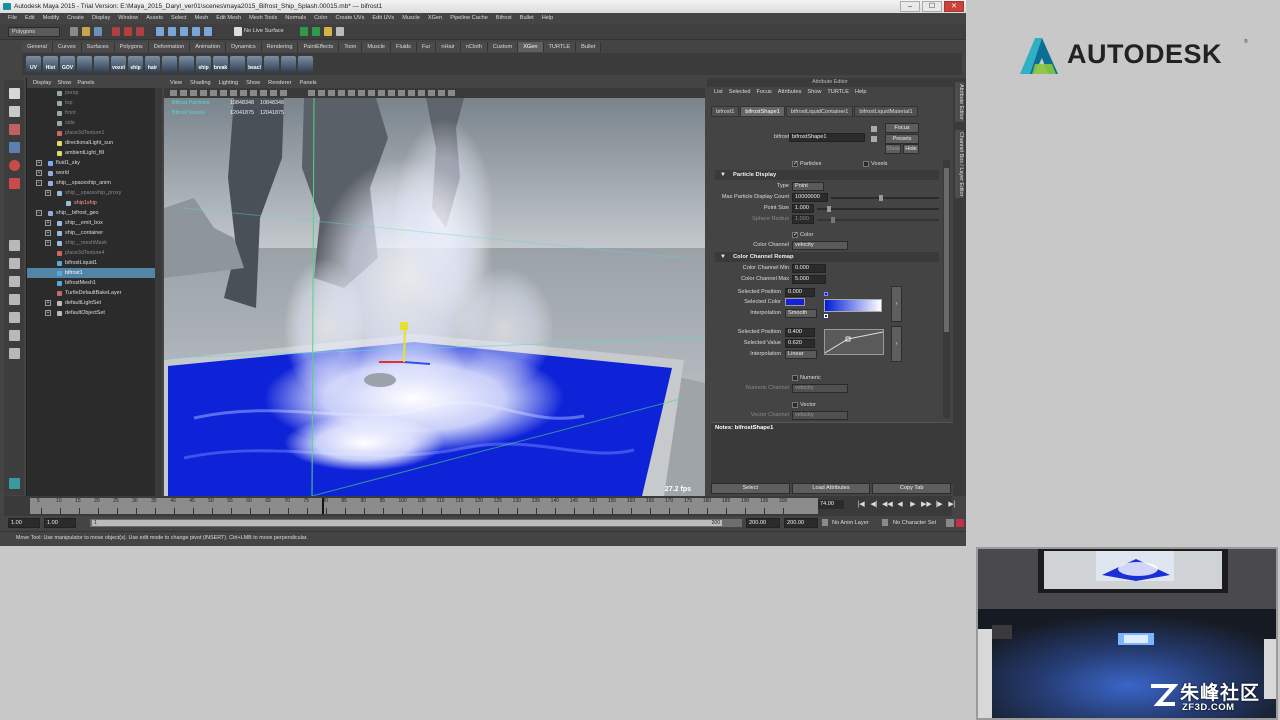 The width and height of the screenshot is (1280, 720). What do you see at coordinates (50, 64) in the screenshot?
I see `shelf-button-hist: Hist` at bounding box center [50, 64].